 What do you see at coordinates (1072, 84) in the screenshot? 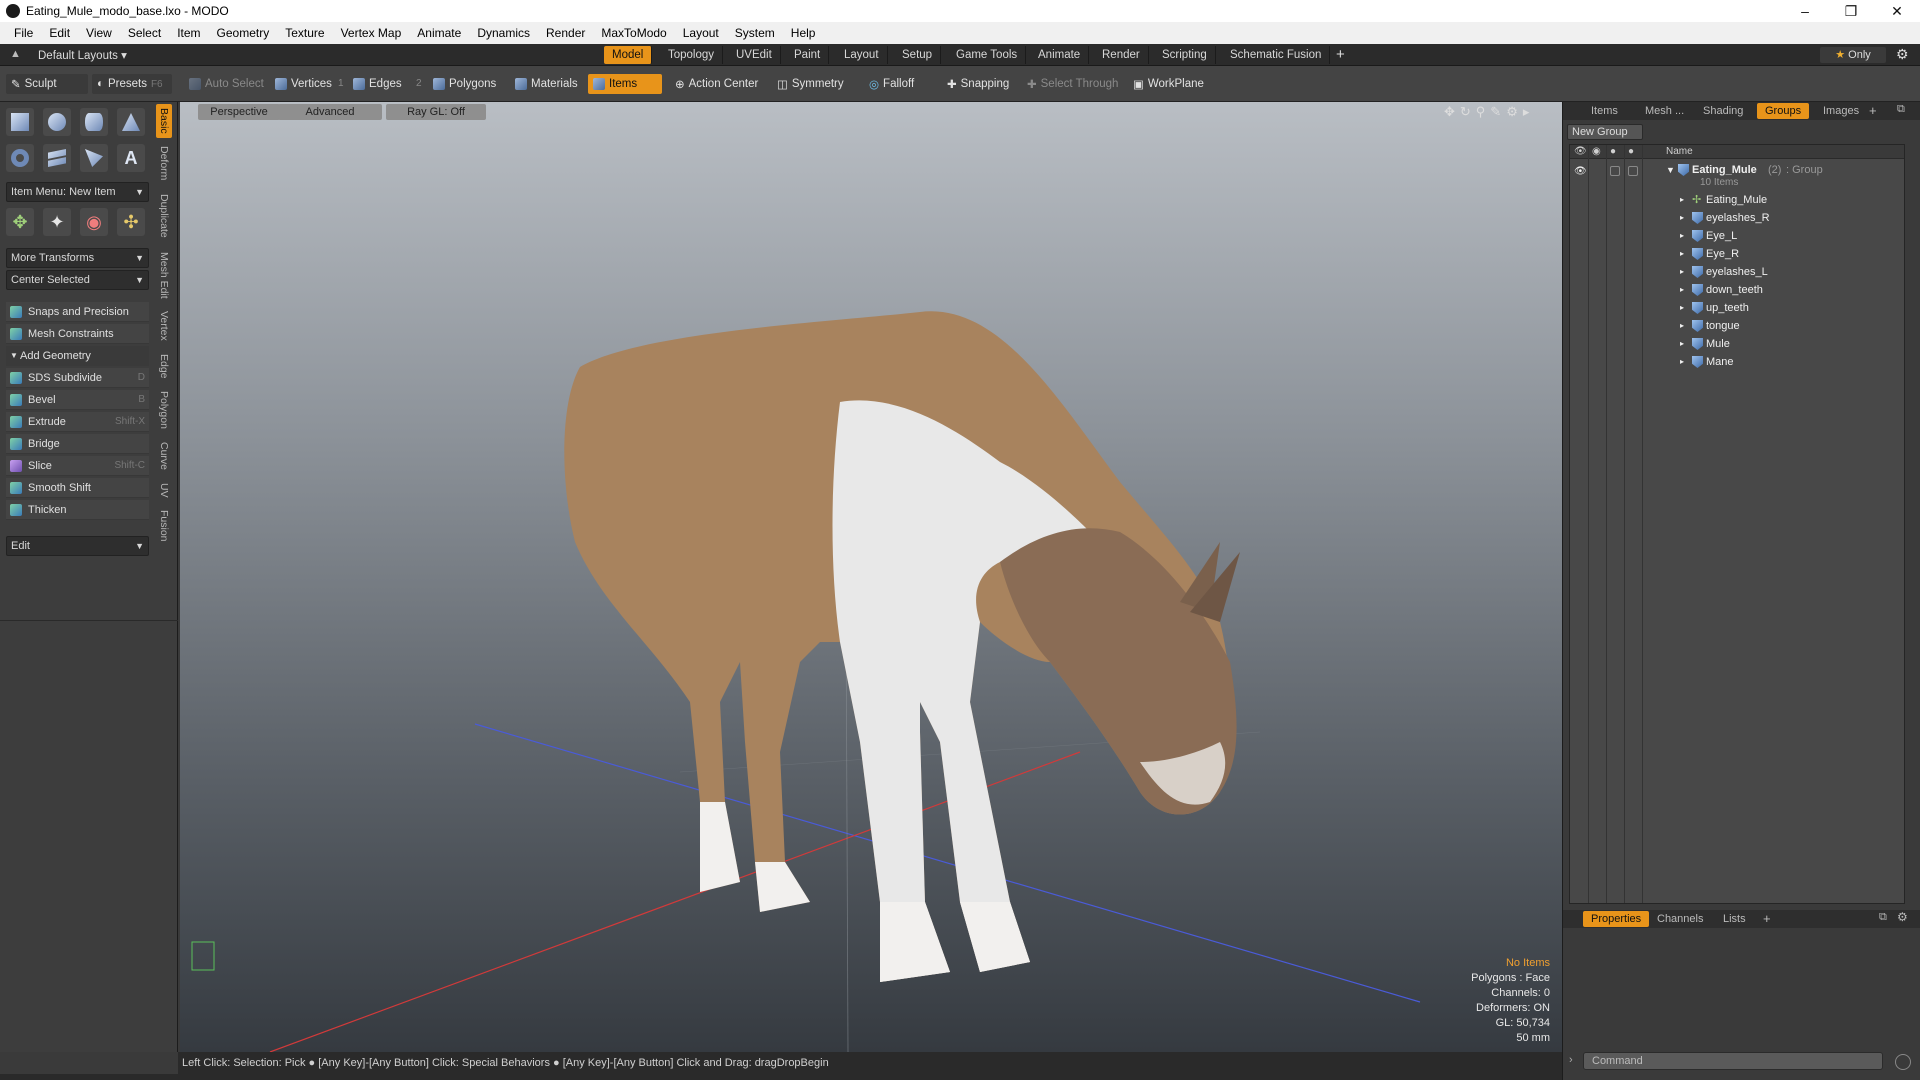
I see `select-through-button: ✚ Select Through` at bounding box center [1072, 84].